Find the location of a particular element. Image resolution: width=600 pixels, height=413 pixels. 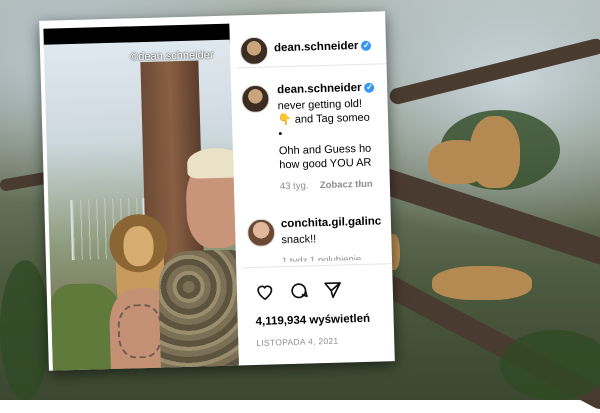

view-count: 4,119,934 wyświetleń is located at coordinates (313, 320).